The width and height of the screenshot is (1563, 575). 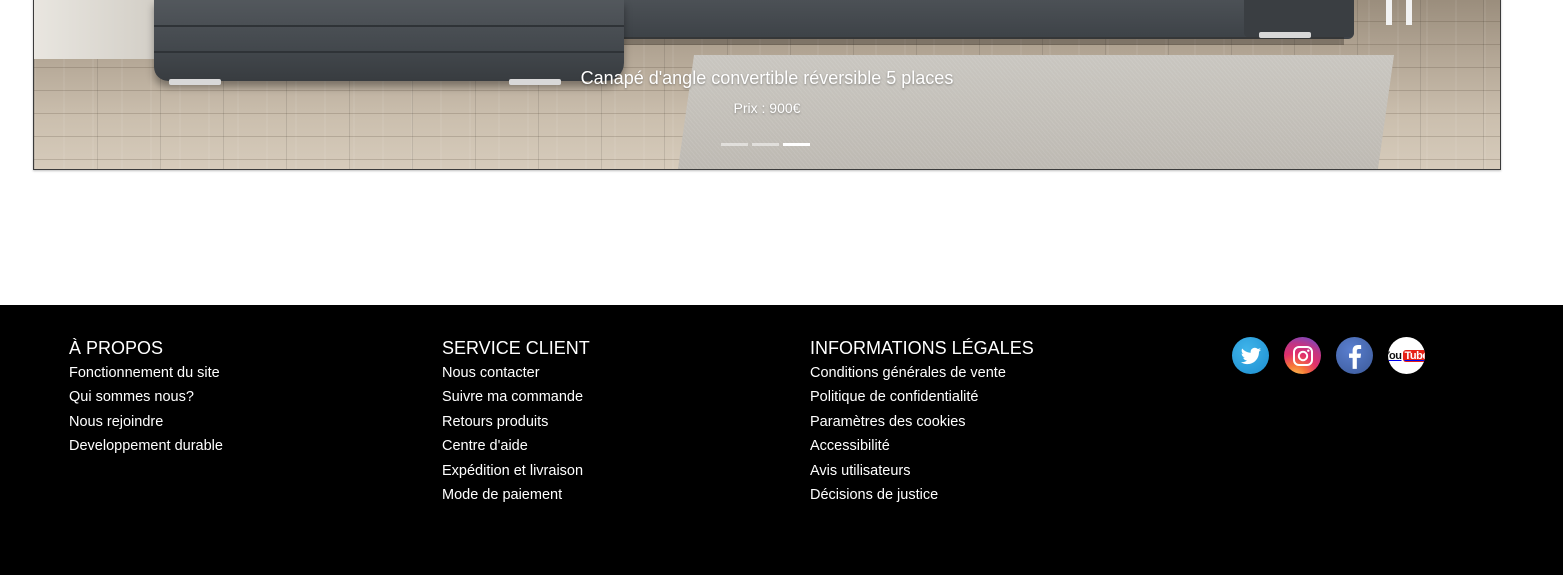 What do you see at coordinates (94, 29) in the screenshot?
I see `carousel-image-wall` at bounding box center [94, 29].